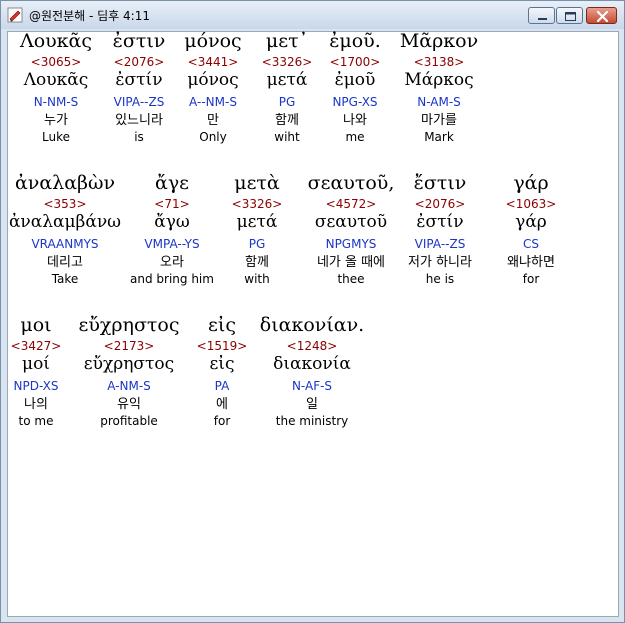 Image resolution: width=625 pixels, height=623 pixels. What do you see at coordinates (65, 262) in the screenshot?
I see `korean-gloss: 데리고` at bounding box center [65, 262].